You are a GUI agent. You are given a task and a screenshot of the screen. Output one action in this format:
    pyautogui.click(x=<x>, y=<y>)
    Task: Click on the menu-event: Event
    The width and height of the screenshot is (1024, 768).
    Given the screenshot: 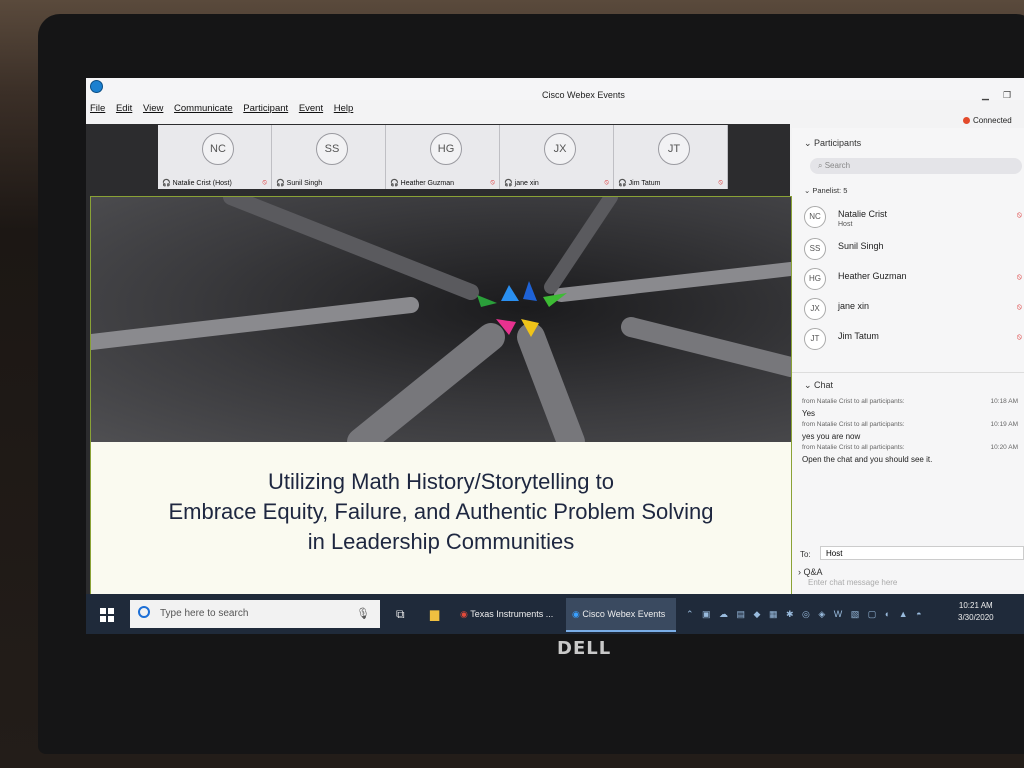 What is the action you would take?
    pyautogui.click(x=311, y=108)
    